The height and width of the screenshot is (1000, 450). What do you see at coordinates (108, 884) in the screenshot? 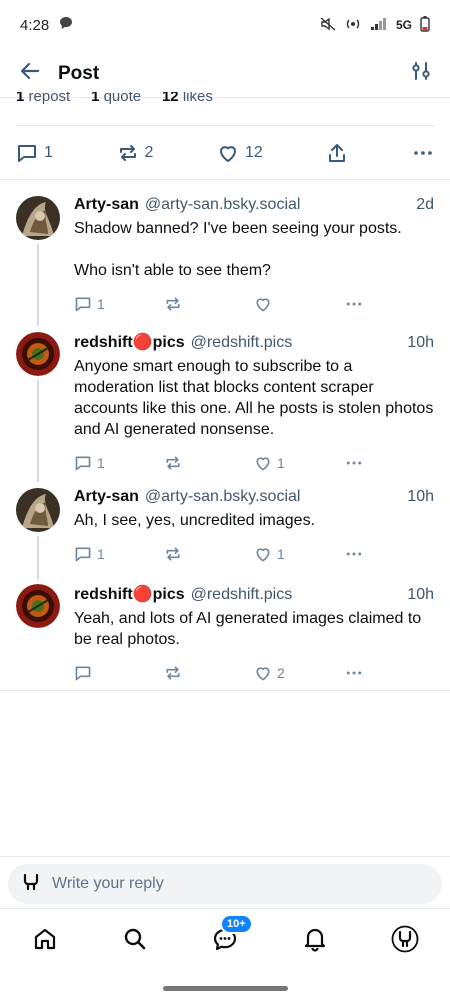
I see `reply-placeholder: Write your reply` at bounding box center [108, 884].